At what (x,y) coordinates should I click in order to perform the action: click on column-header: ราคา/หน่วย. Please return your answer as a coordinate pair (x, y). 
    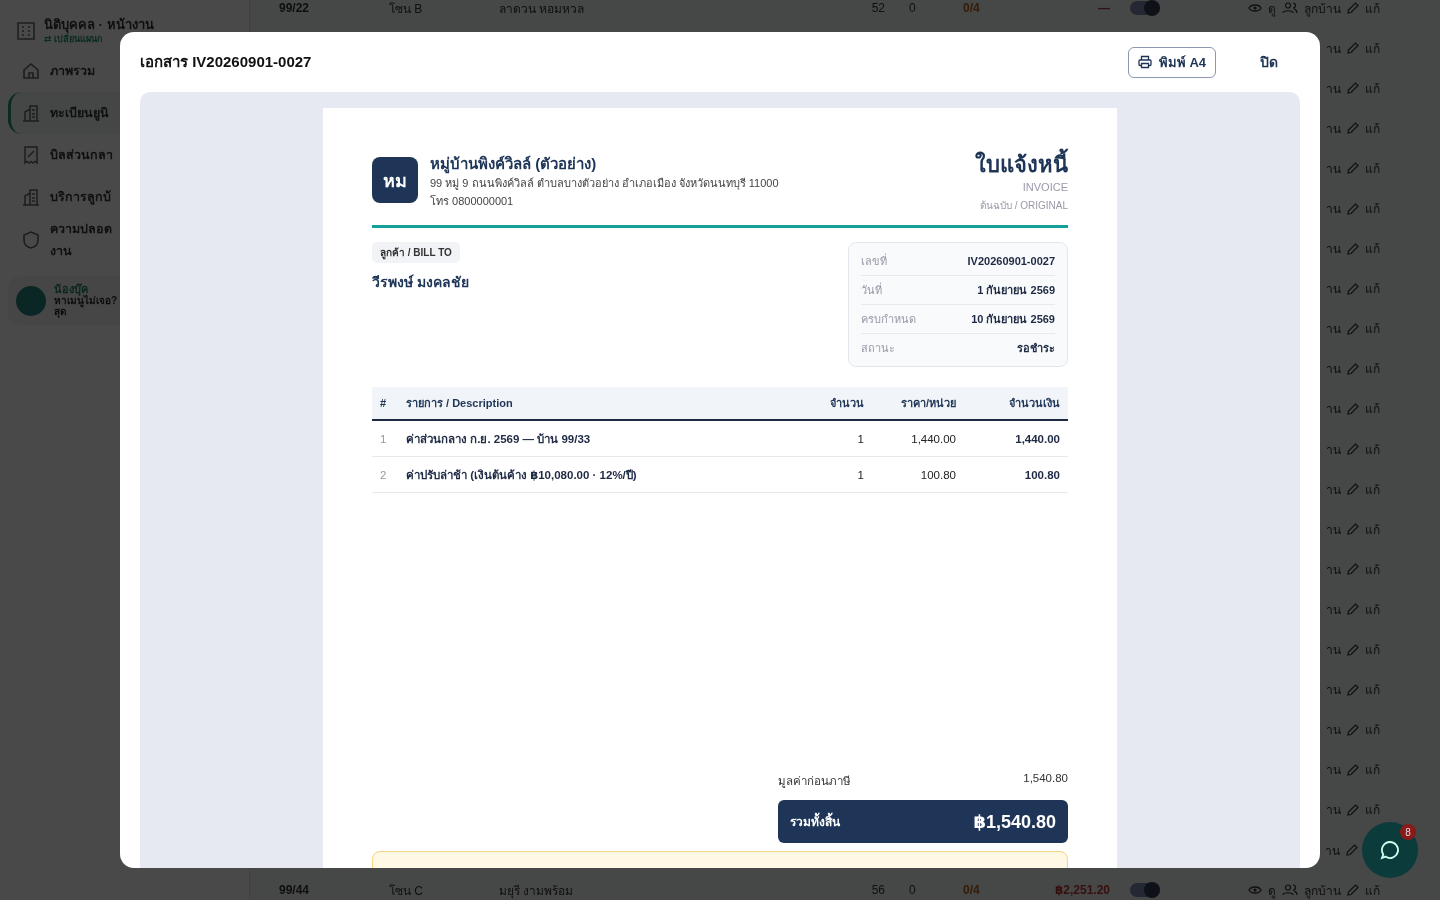
    Looking at the image, I should click on (927, 403).